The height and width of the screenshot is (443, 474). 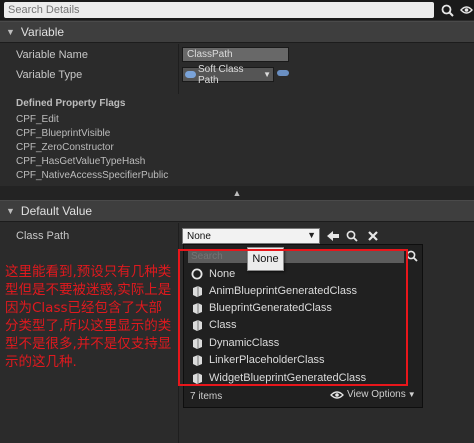 I want to click on class-path-combo: None ▼, so click(x=251, y=236).